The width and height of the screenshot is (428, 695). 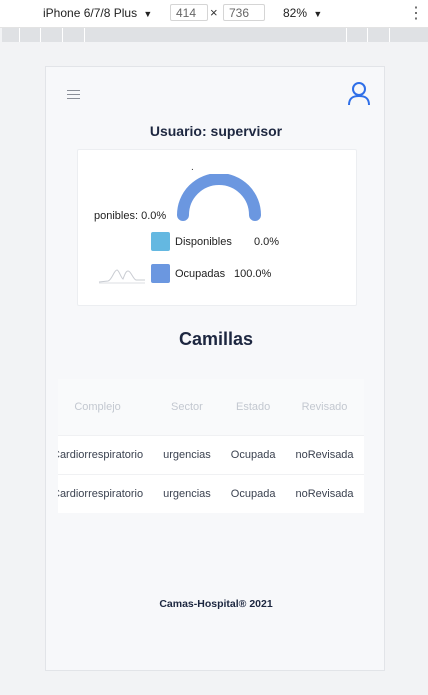 What do you see at coordinates (187, 407) in the screenshot?
I see `column-header-sector: Sector` at bounding box center [187, 407].